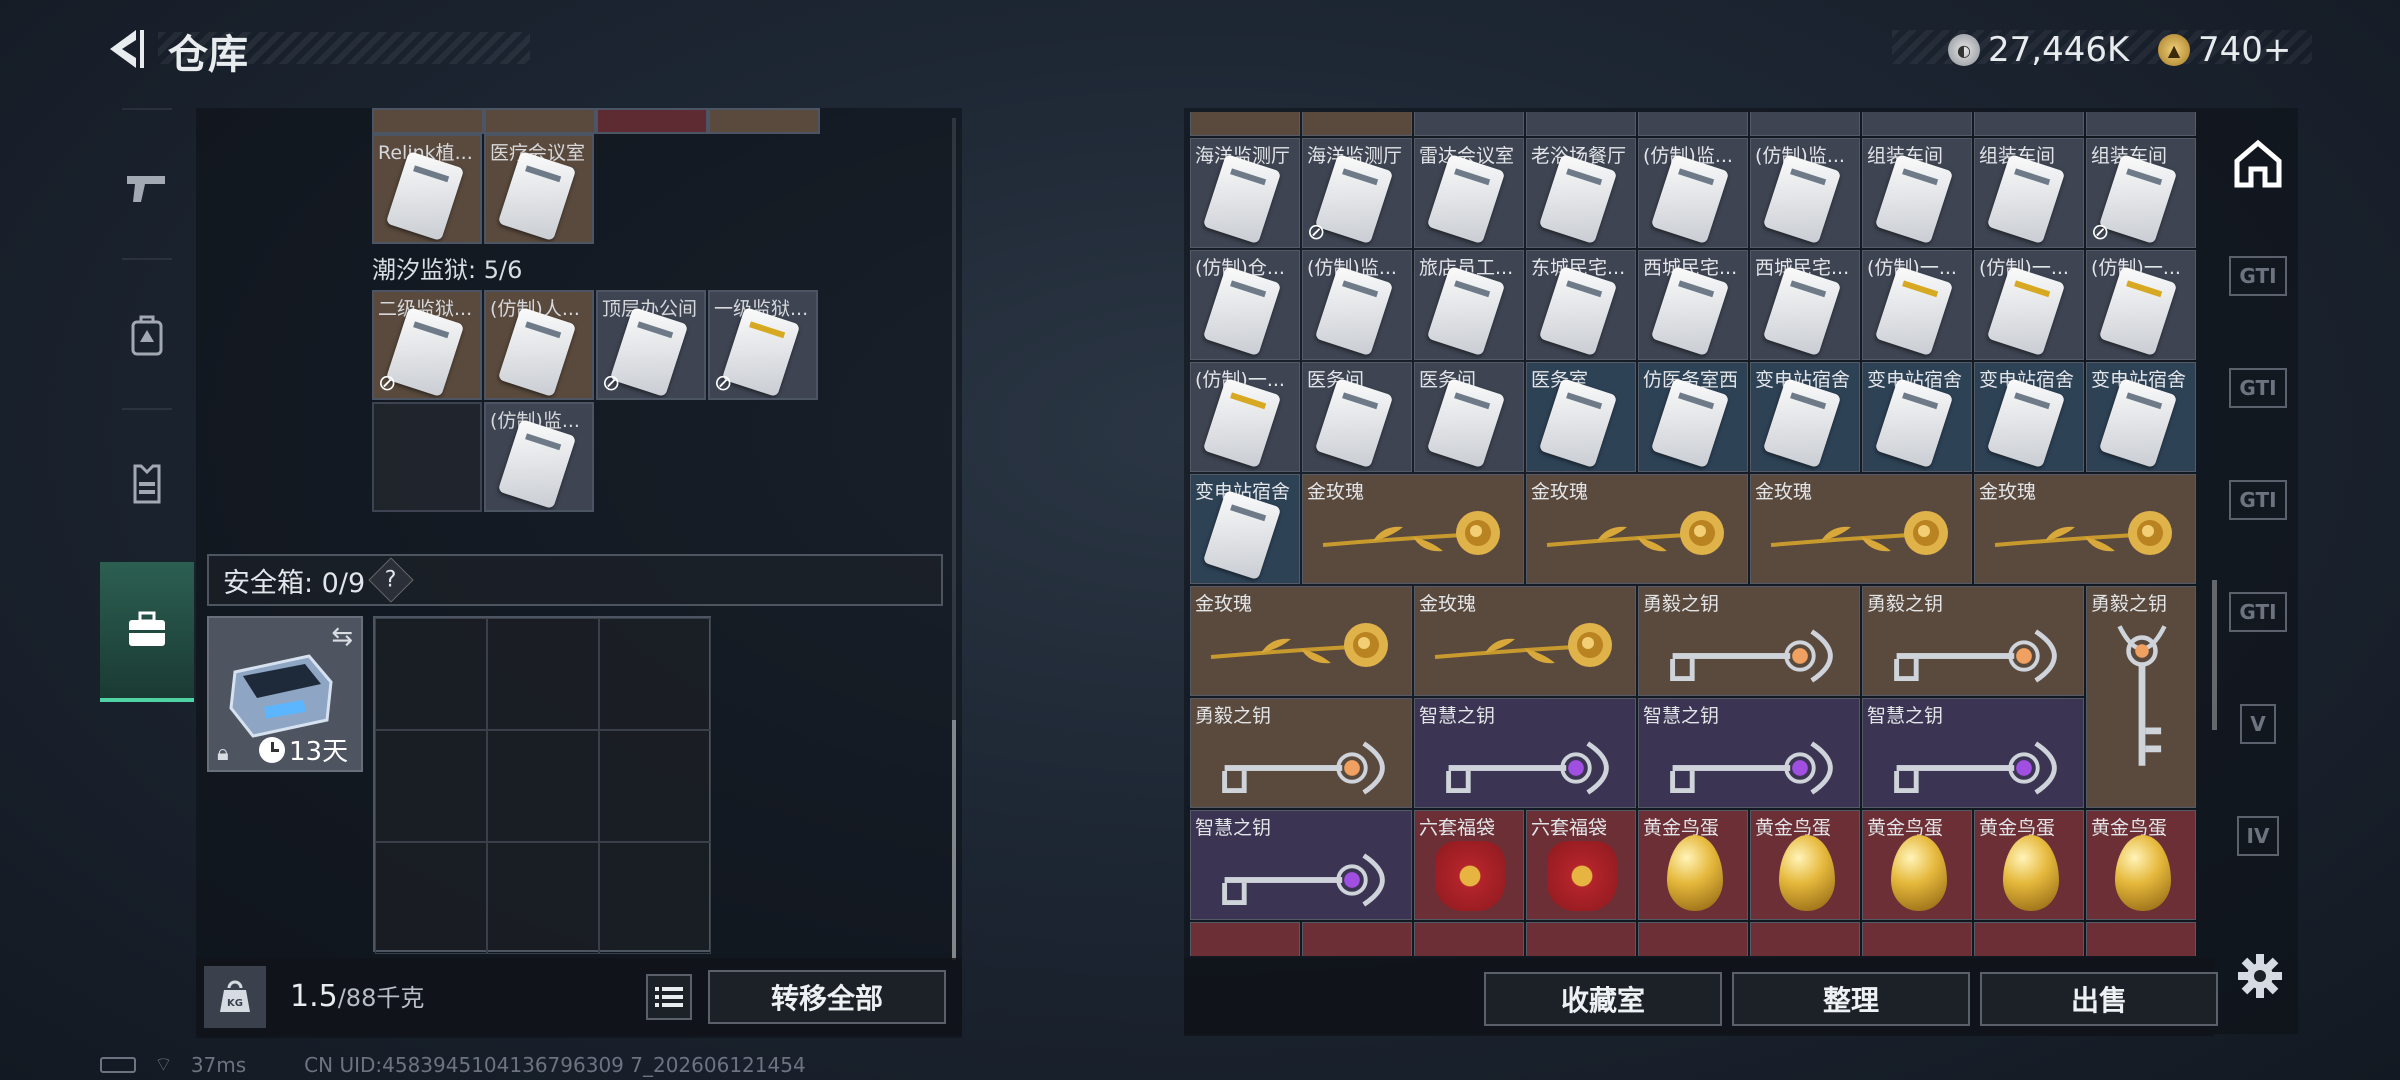 This screenshot has width=2400, height=1080. I want to click on tab-storage-5: V, so click(2258, 724).